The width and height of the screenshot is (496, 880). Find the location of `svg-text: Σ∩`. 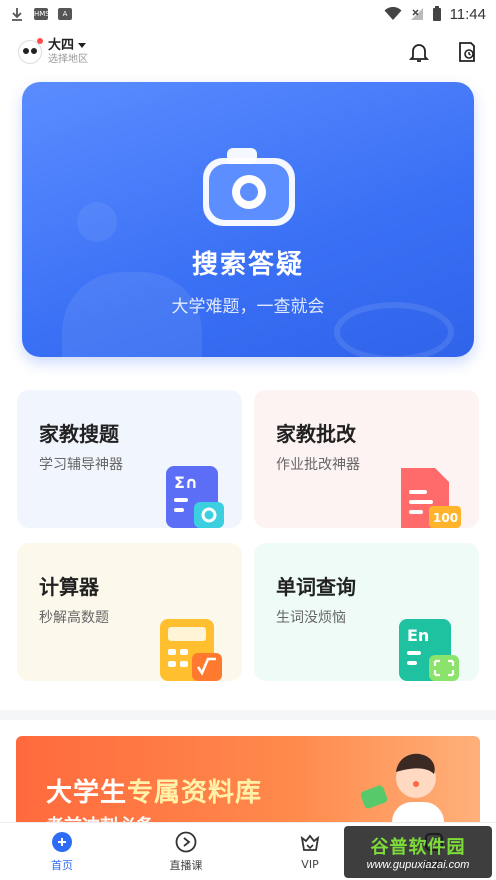

svg-text: Σ∩ is located at coordinates (186, 482).